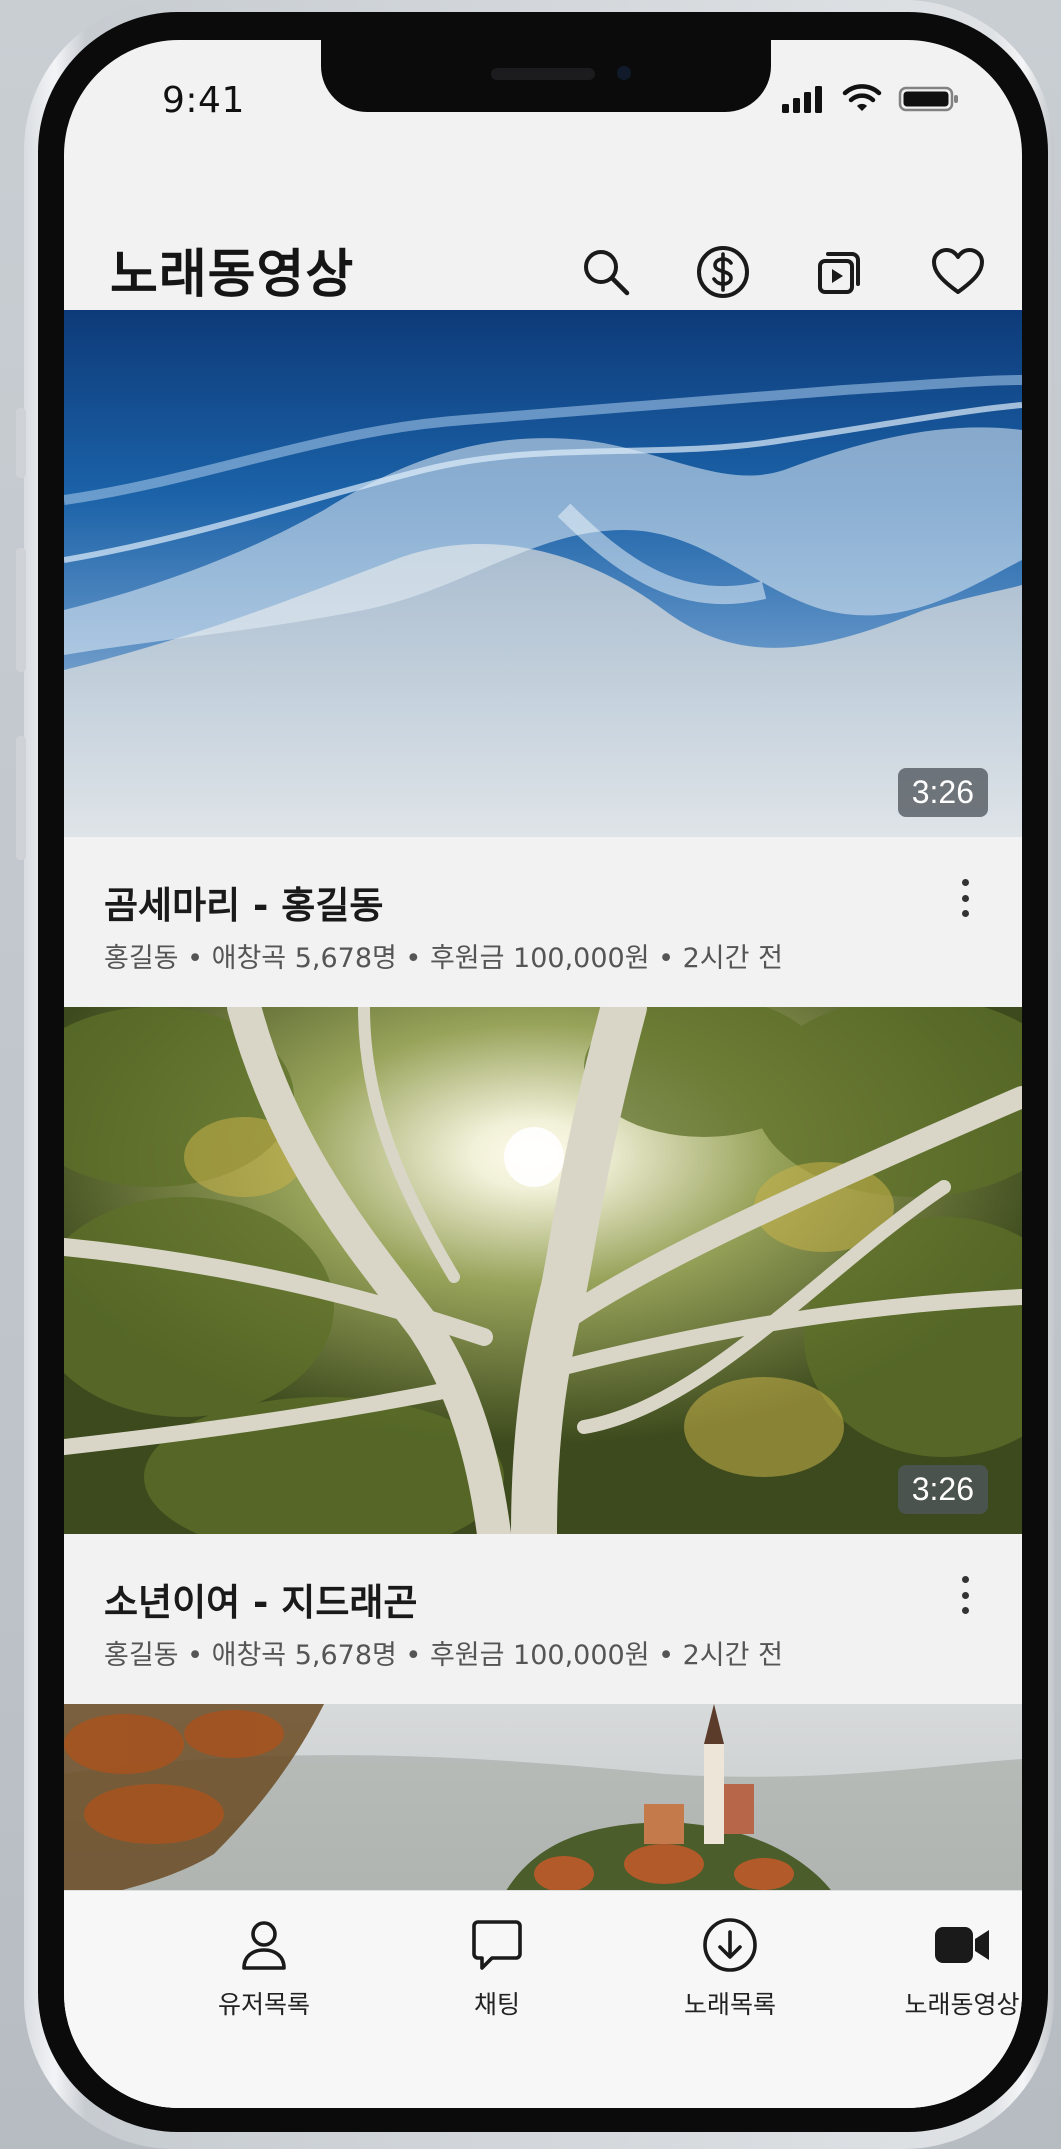 The image size is (1061, 2149). I want to click on download-circle-icon, so click(730, 1945).